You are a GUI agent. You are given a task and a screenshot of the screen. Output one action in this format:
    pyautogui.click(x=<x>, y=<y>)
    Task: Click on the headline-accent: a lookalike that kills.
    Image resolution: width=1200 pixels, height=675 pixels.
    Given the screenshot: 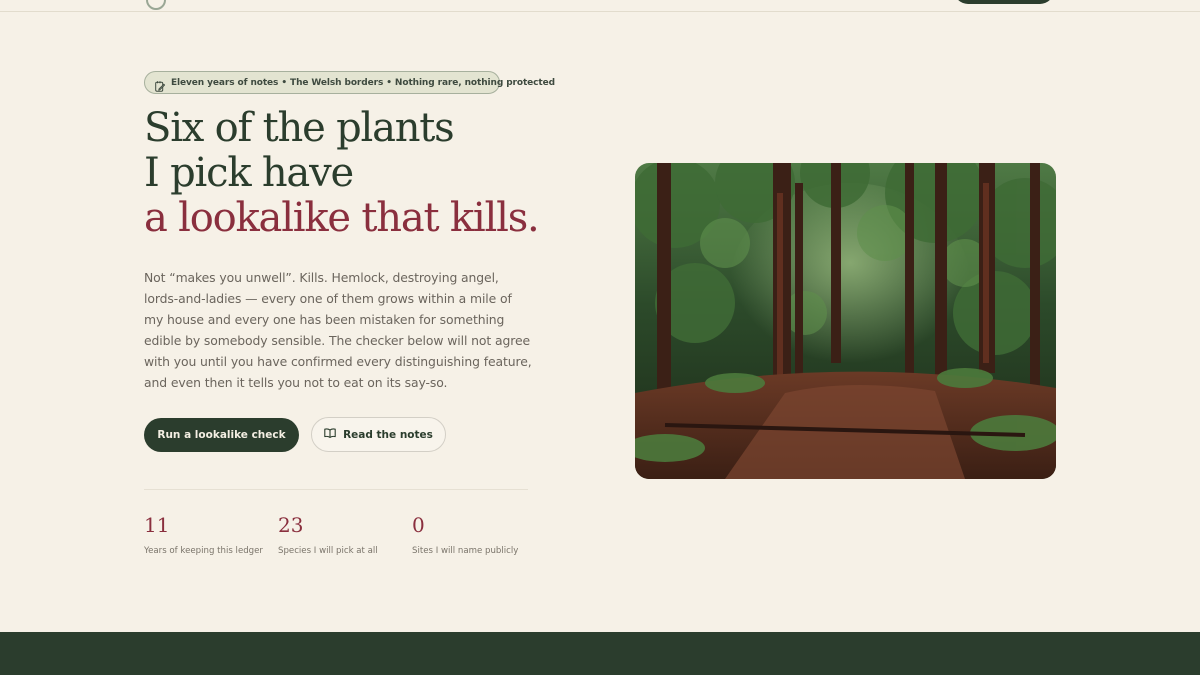 What is the action you would take?
    pyautogui.click(x=342, y=218)
    